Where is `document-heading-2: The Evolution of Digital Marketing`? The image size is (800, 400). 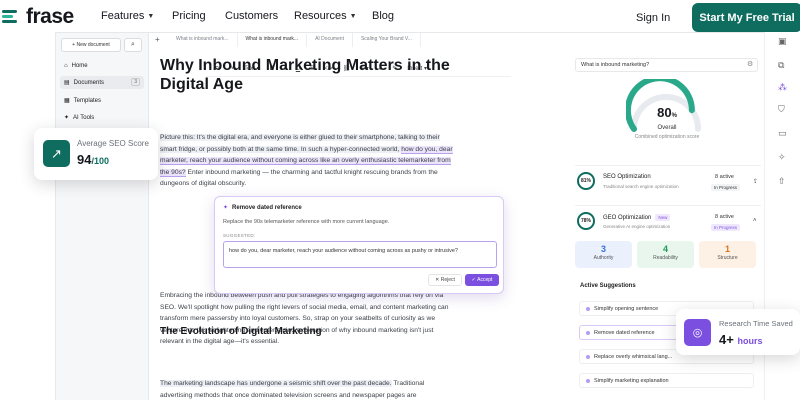
document-heading-2: The Evolution of Digital Marketing is located at coordinates (241, 331).